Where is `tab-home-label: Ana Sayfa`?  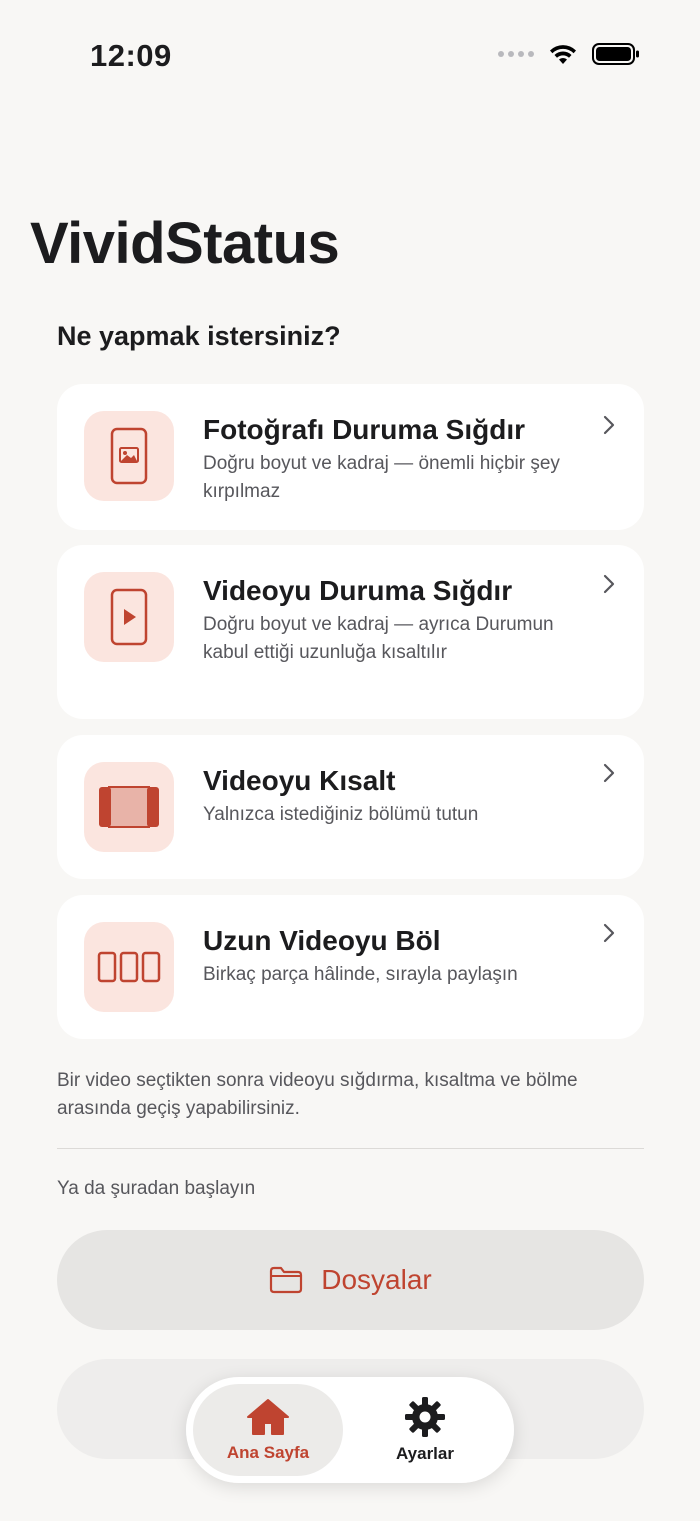
tab-home-label: Ana Sayfa is located at coordinates (268, 1452).